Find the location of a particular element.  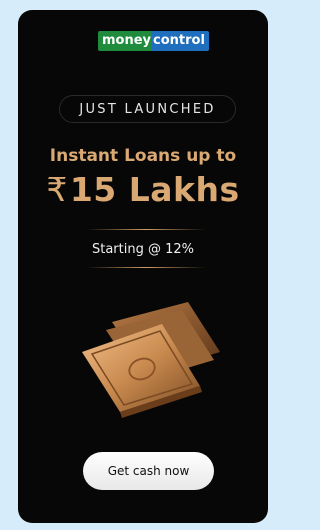

cash-bundle-icon is located at coordinates (151, 360).